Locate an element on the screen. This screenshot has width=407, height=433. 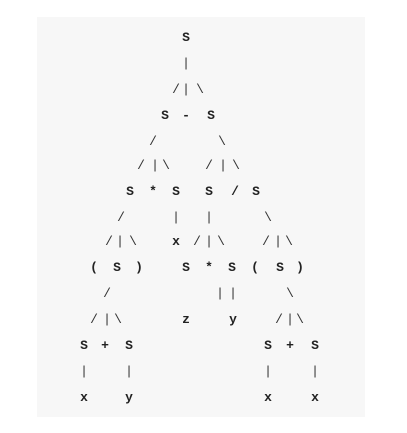
leaf-z: z is located at coordinates (186, 319).